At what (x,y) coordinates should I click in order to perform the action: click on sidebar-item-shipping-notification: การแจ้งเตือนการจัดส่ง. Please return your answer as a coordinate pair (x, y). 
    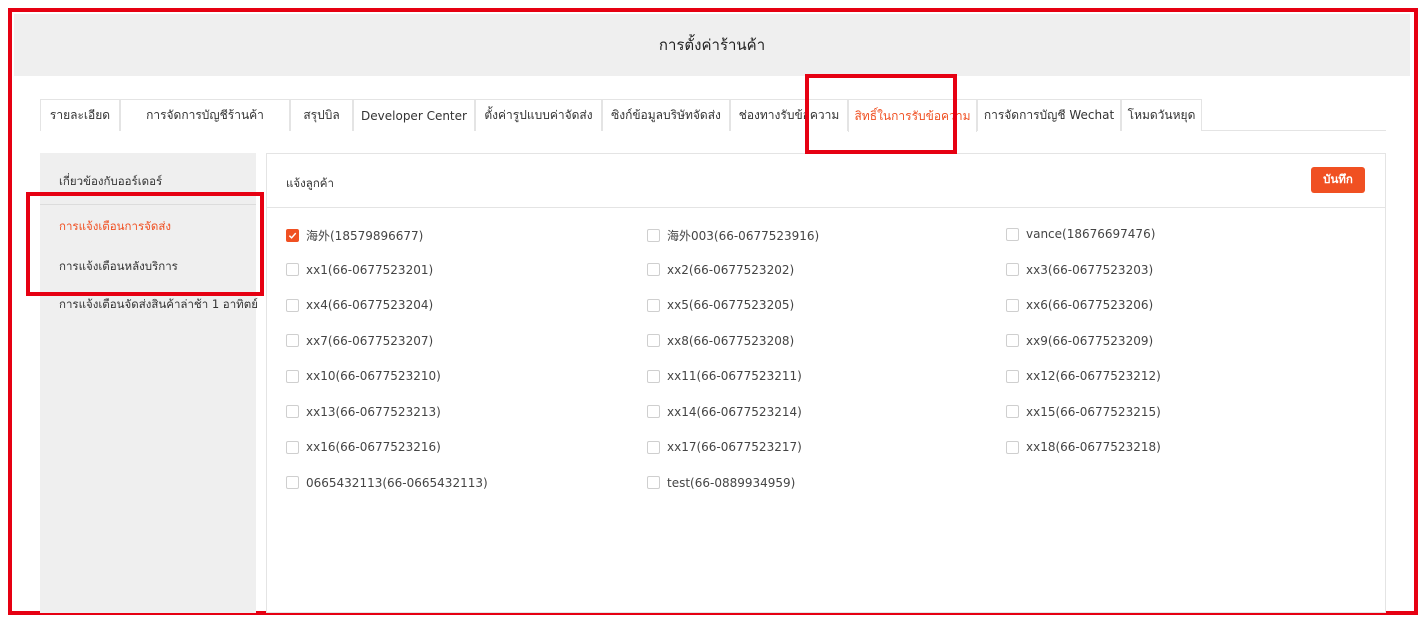
    Looking at the image, I should click on (115, 227).